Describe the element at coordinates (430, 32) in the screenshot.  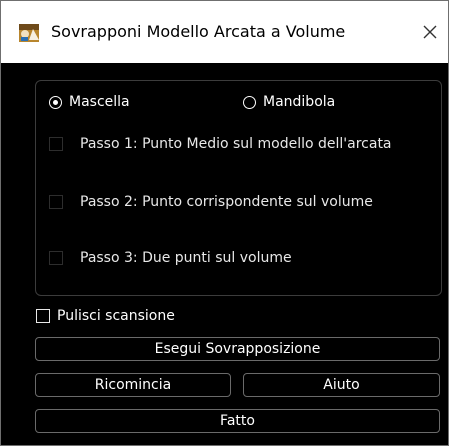
I see `close-icon` at that location.